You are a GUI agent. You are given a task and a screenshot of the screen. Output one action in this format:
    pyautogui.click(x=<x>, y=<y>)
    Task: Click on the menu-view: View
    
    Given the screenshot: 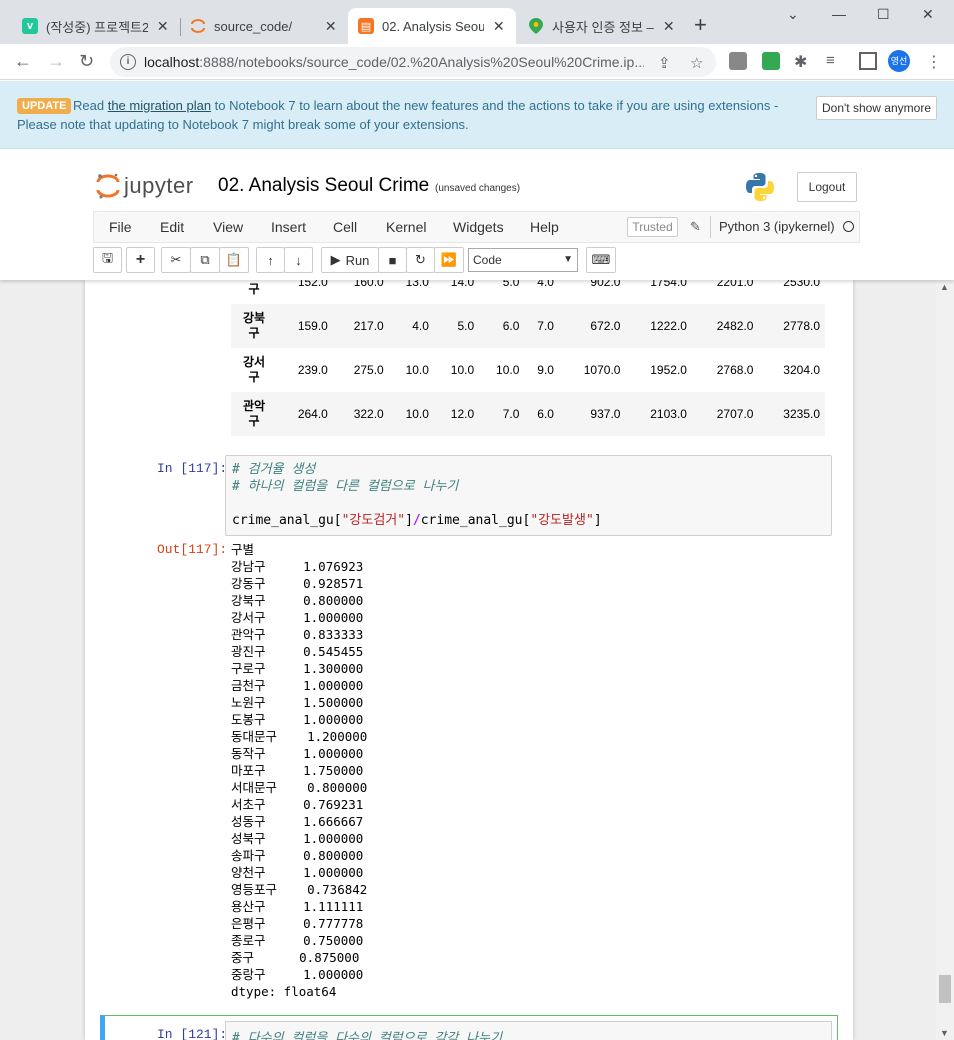 What is the action you would take?
    pyautogui.click(x=228, y=227)
    